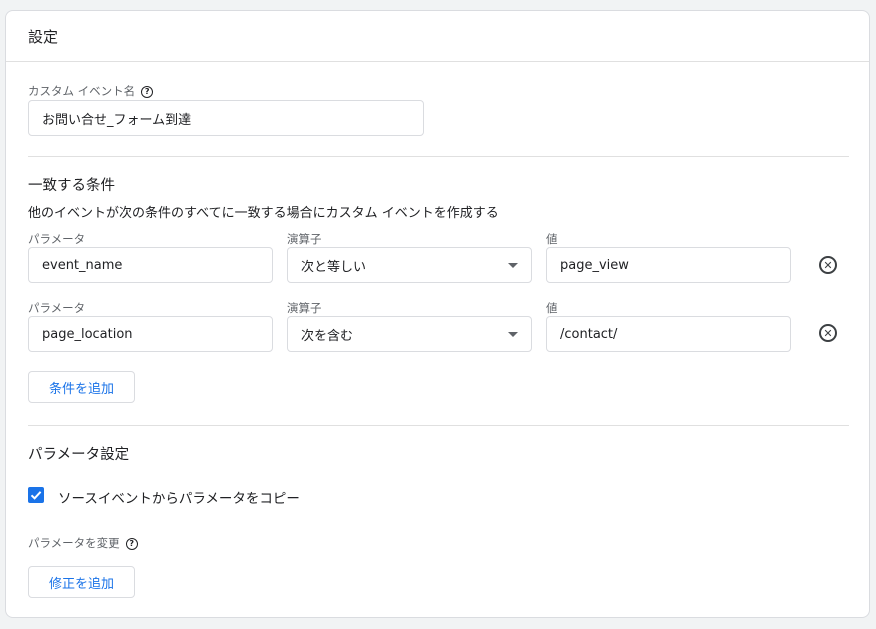 This screenshot has width=876, height=629. Describe the element at coordinates (334, 267) in the screenshot. I see `operator-value: 次と等しい` at that location.